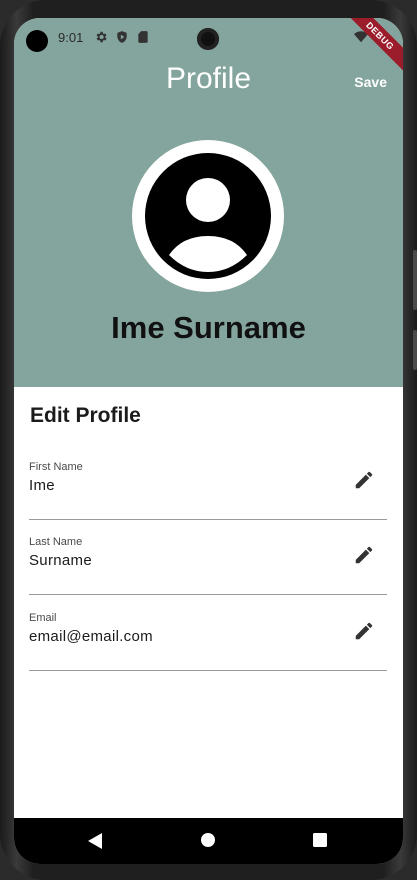  Describe the element at coordinates (56, 467) in the screenshot. I see `first-name-label: First Name` at that location.